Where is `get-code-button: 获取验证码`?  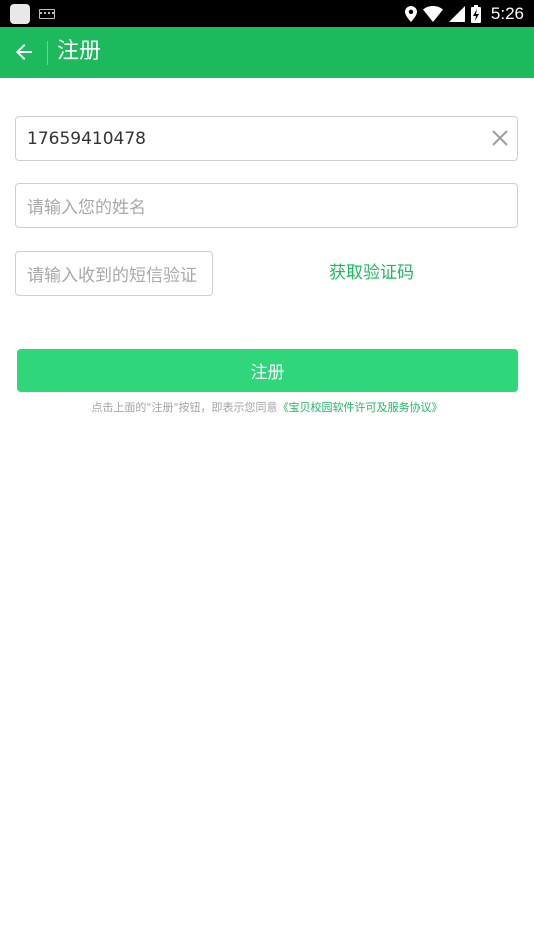 get-code-button: 获取验证码 is located at coordinates (371, 273).